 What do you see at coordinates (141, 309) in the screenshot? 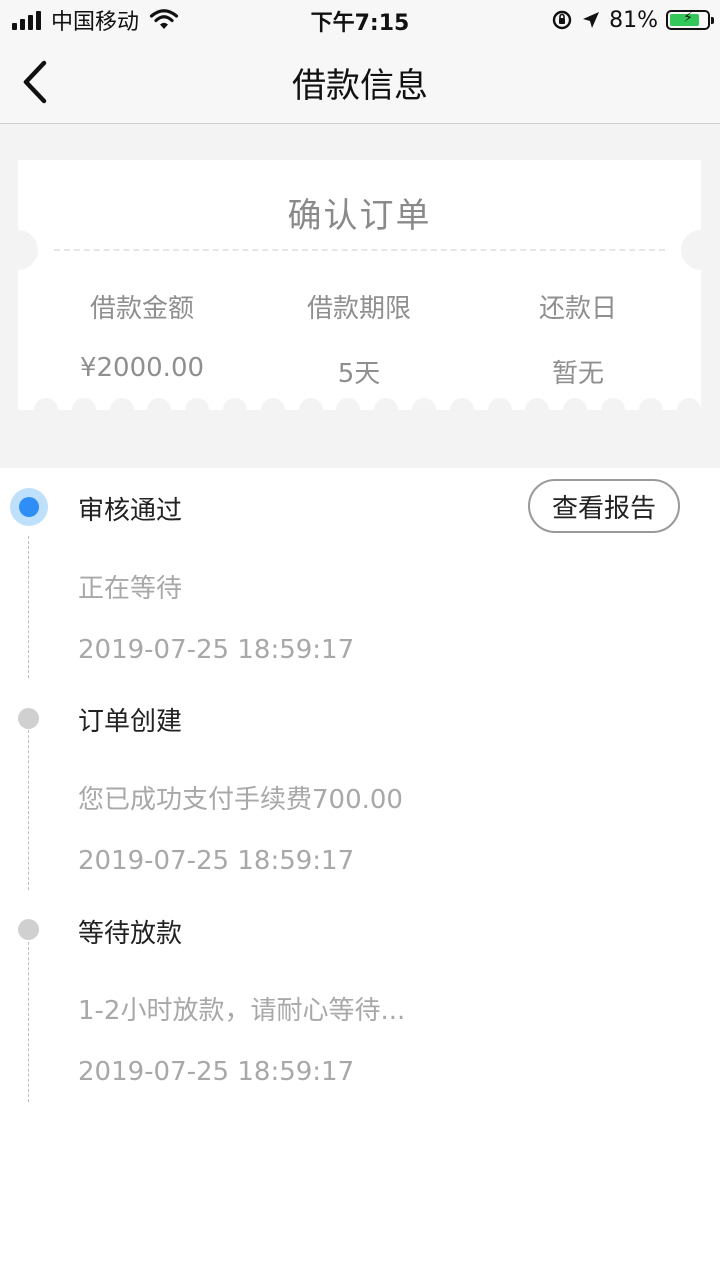
I see `loan-amount-label: 借款金额` at bounding box center [141, 309].